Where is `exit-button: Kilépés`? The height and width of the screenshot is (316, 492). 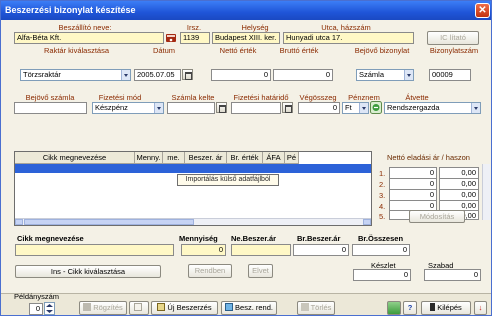
exit-button: Kilépés is located at coordinates (446, 308).